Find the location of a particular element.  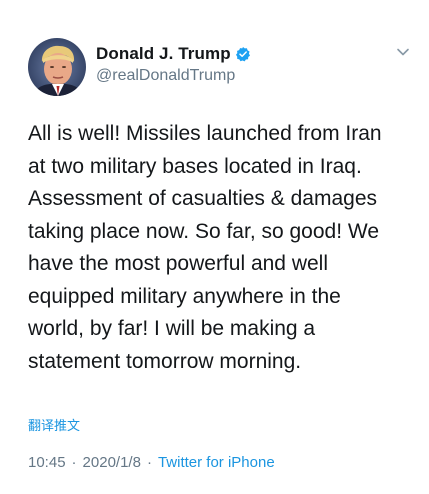

author-block: Donald J. Trump @realDonaldTrump is located at coordinates (173, 63).